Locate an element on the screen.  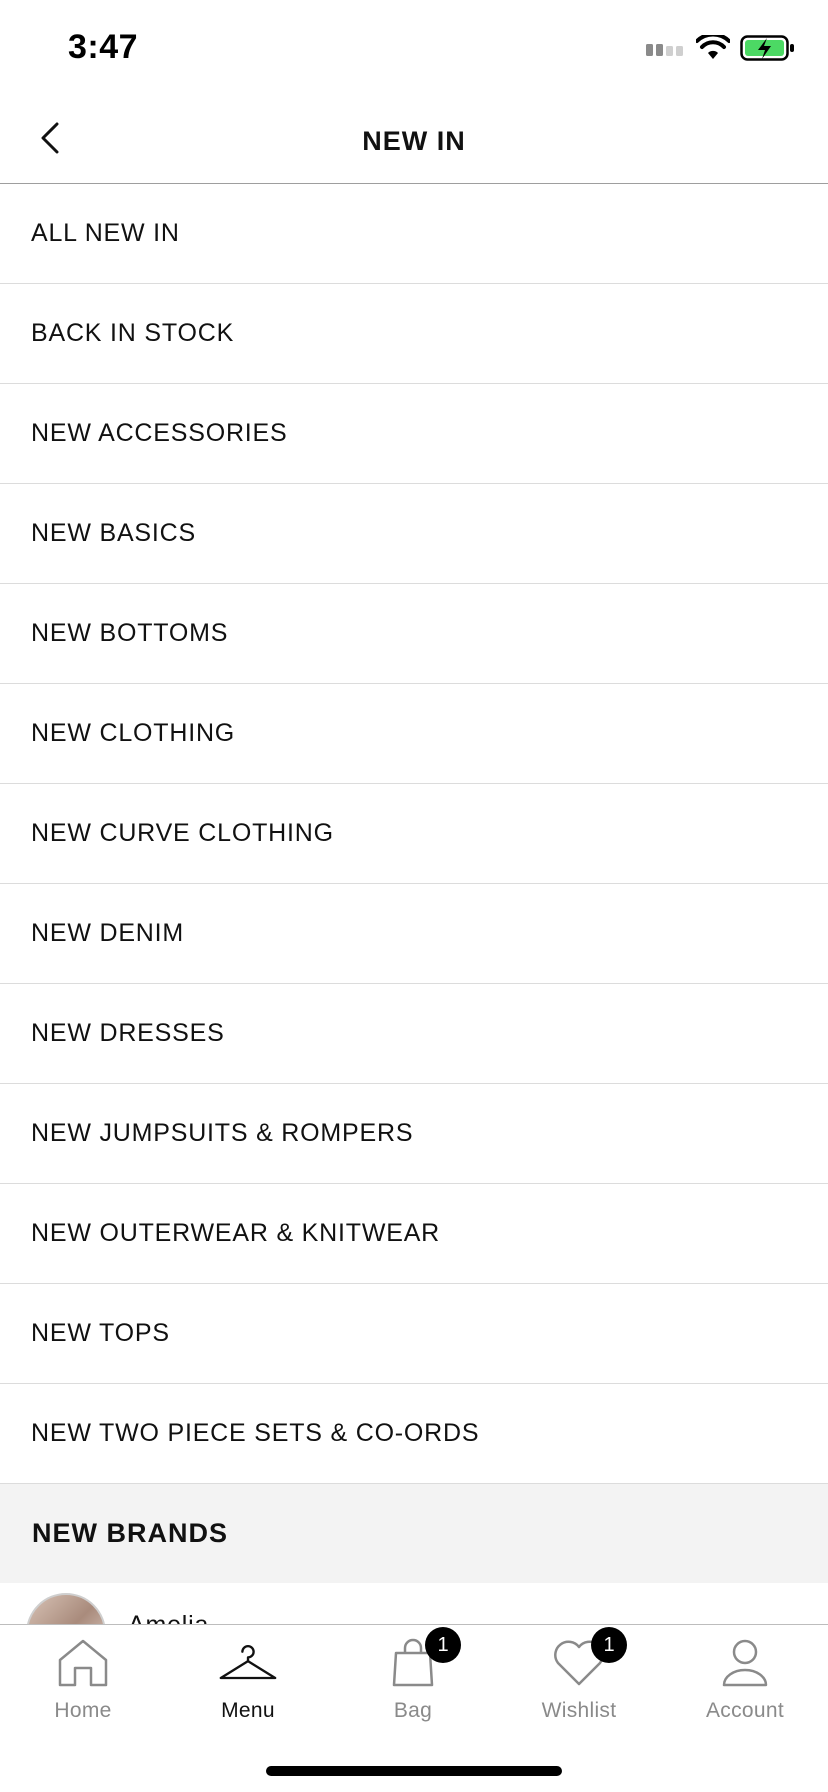
hanger-icon is located at coordinates (248, 1663).